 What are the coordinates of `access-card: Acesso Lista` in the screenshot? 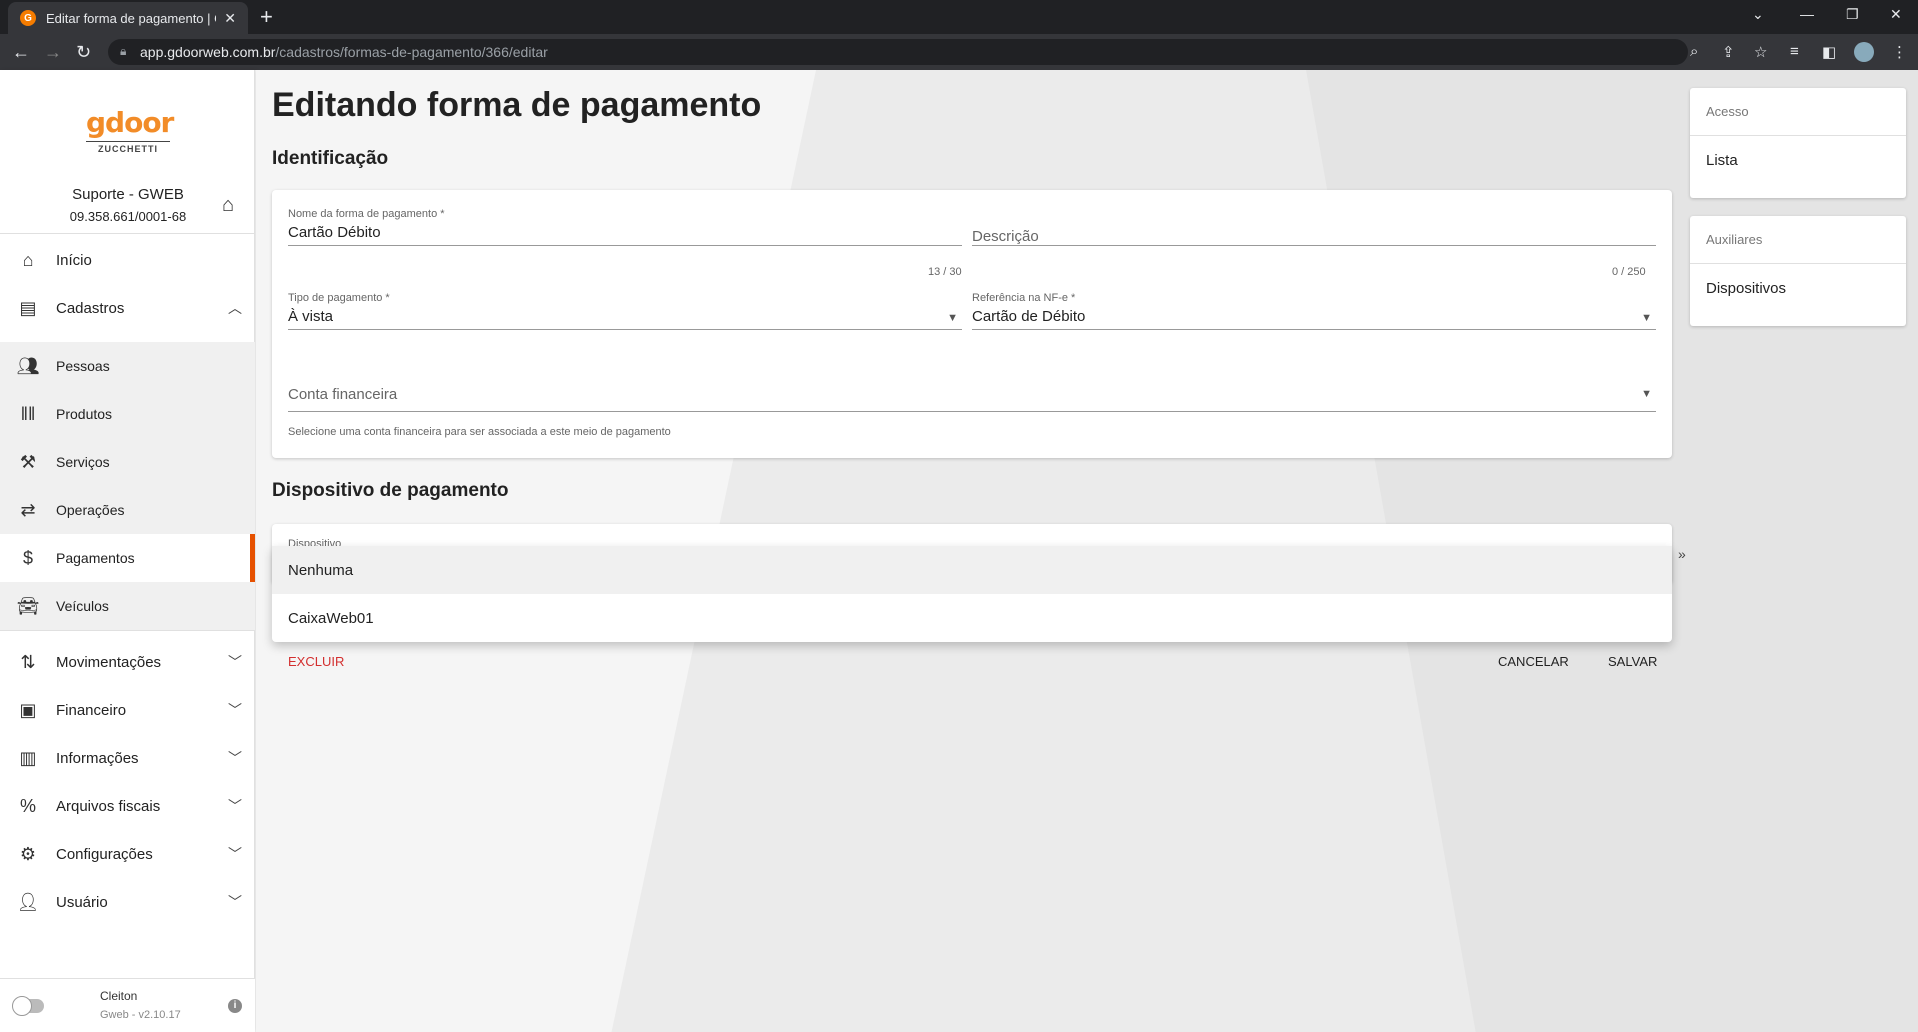 It's located at (1798, 143).